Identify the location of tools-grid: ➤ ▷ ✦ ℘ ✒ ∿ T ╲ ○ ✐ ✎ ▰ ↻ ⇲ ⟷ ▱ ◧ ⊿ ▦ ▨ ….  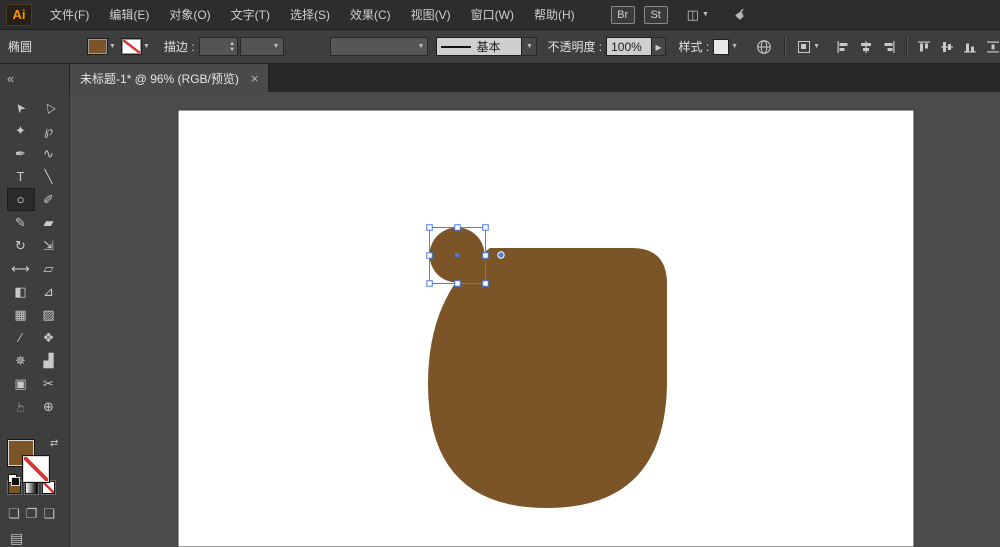
(34, 257).